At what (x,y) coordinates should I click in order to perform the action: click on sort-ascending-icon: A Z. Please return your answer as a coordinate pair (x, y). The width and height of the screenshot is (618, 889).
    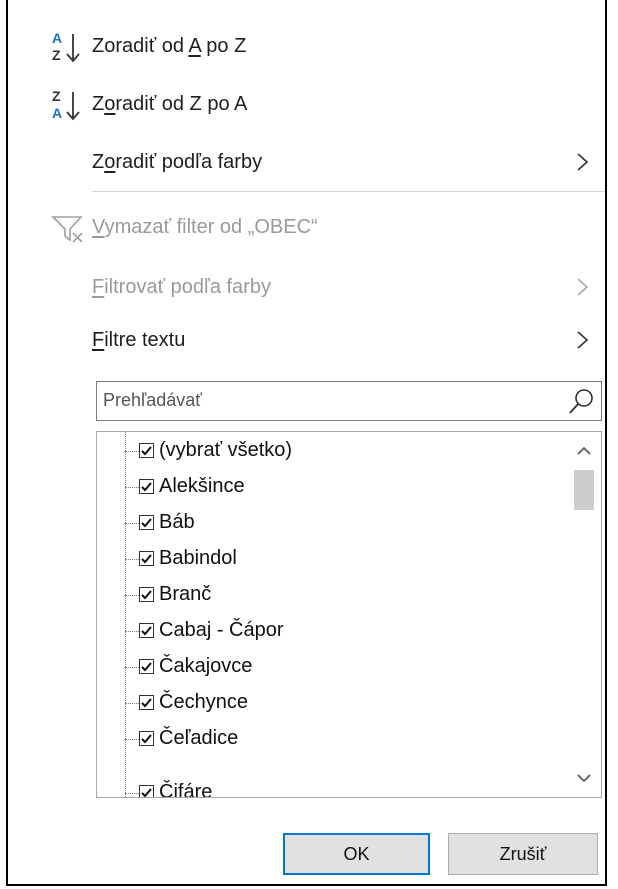
    Looking at the image, I should click on (70, 48).